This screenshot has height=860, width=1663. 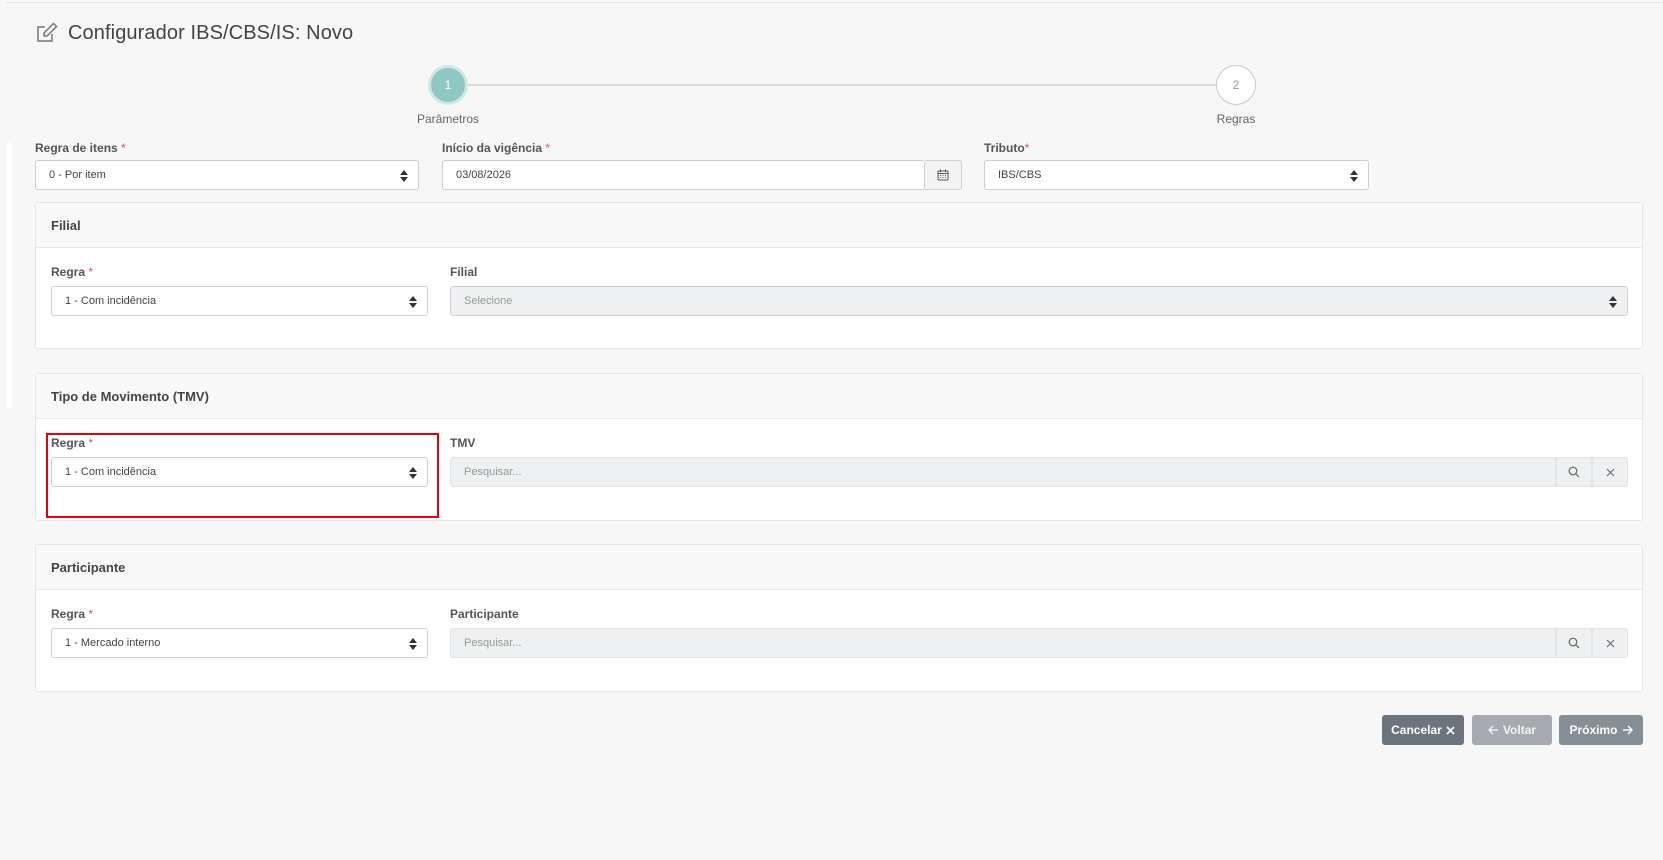 What do you see at coordinates (239, 301) in the screenshot?
I see `filial-regra-select: 1 - Com incidência` at bounding box center [239, 301].